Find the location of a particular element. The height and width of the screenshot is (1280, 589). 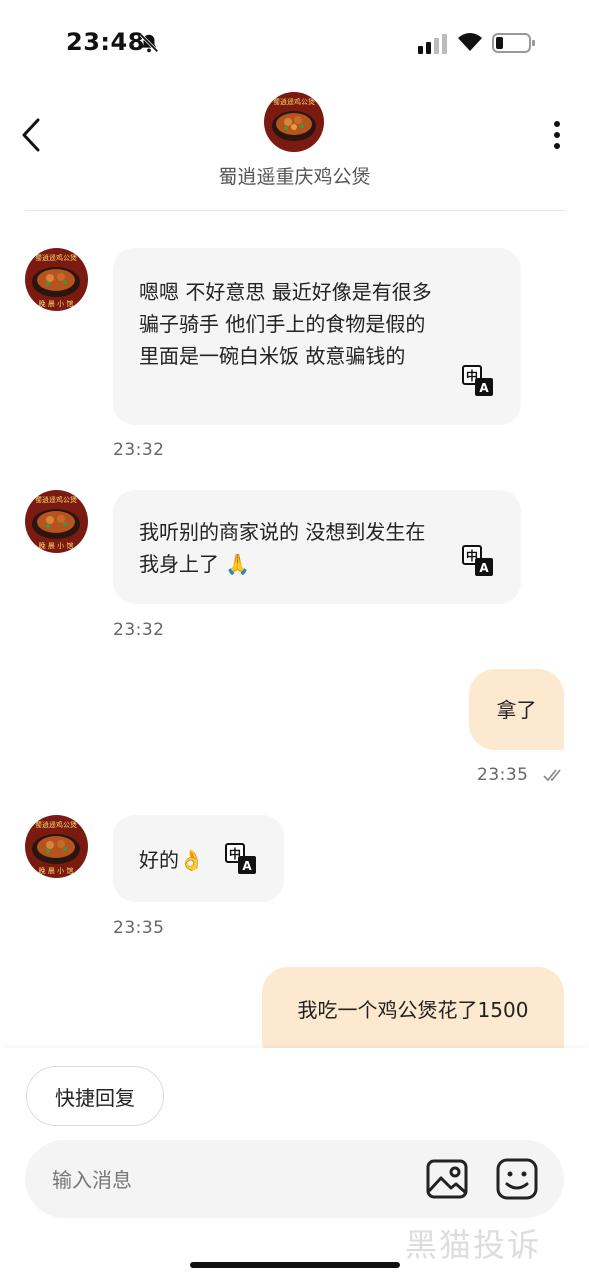

watermark-text: 黑猫投诉 is located at coordinates (473, 1245).